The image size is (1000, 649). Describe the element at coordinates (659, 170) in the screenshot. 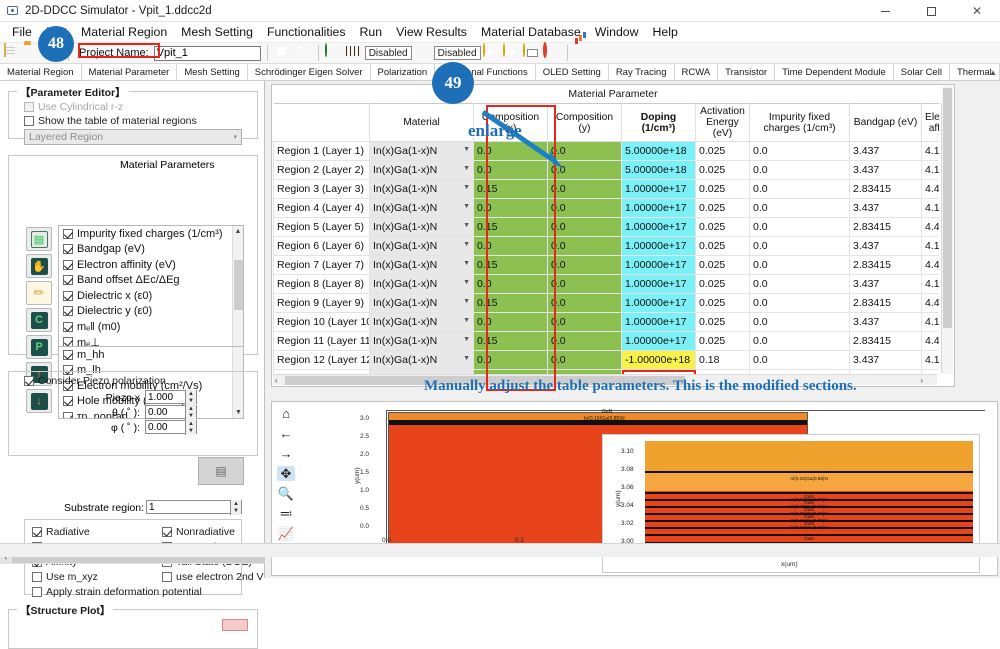

I see `cell-doping: 5.00000e+18` at that location.